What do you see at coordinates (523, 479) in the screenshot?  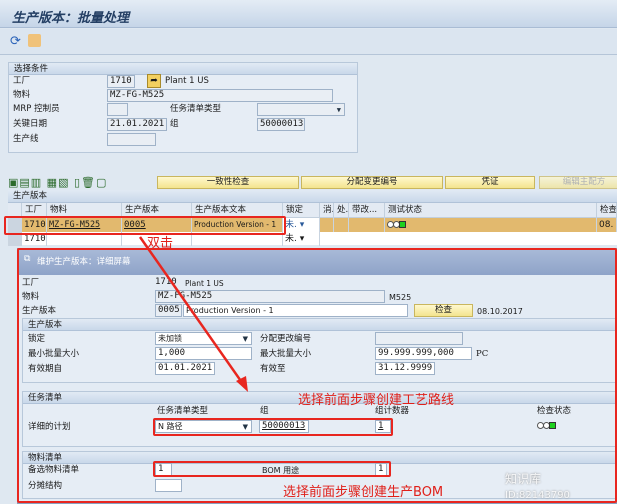 I see `watermark-text: 知识库` at bounding box center [523, 479].